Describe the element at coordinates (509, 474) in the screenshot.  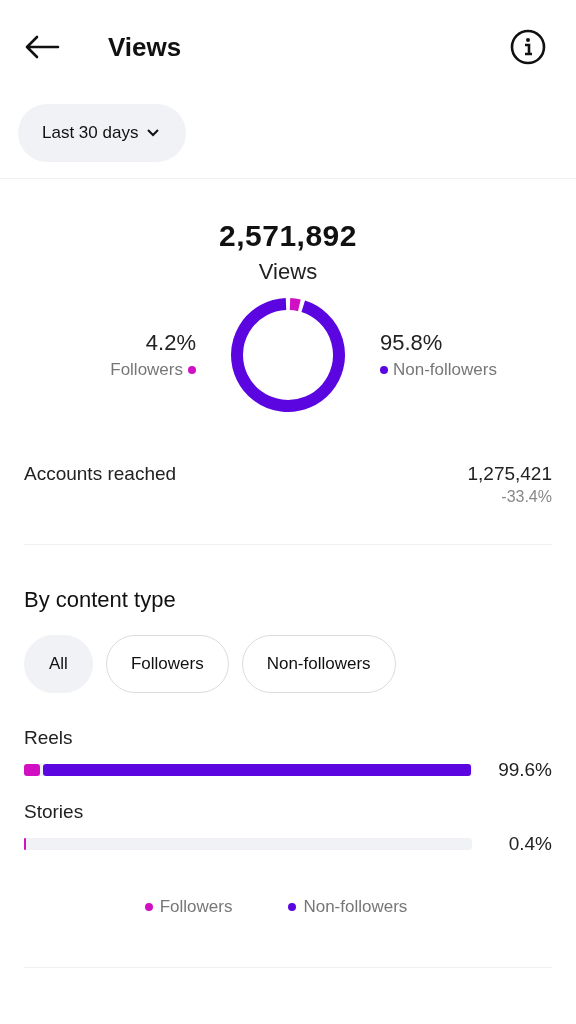
I see `metric-value: 1,275,421` at that location.